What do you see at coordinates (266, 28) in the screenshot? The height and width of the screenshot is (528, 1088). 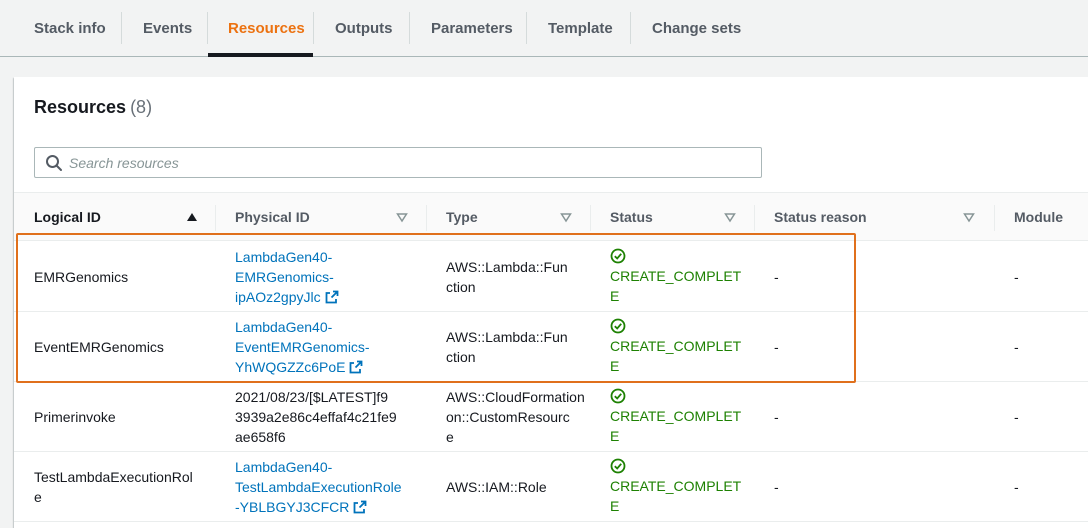 I see `tab-resources: Resources` at bounding box center [266, 28].